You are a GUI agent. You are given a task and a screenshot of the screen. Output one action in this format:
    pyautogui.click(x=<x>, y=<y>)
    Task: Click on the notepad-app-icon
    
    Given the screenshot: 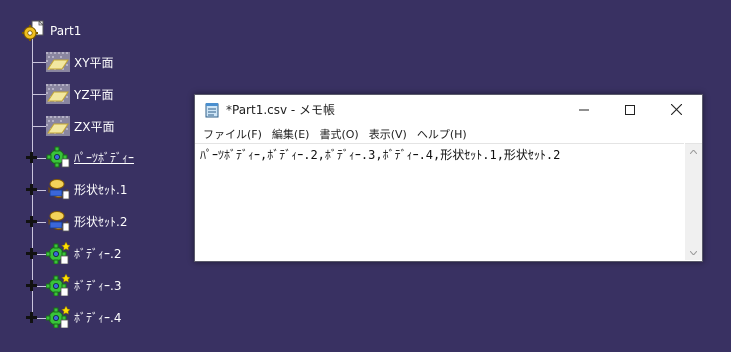 What is the action you would take?
    pyautogui.click(x=212, y=110)
    